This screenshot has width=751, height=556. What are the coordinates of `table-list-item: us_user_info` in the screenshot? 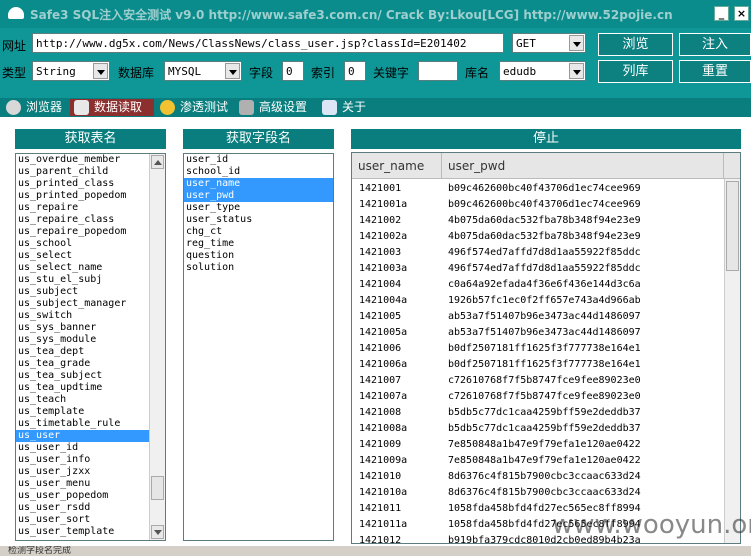 It's located at (82, 460).